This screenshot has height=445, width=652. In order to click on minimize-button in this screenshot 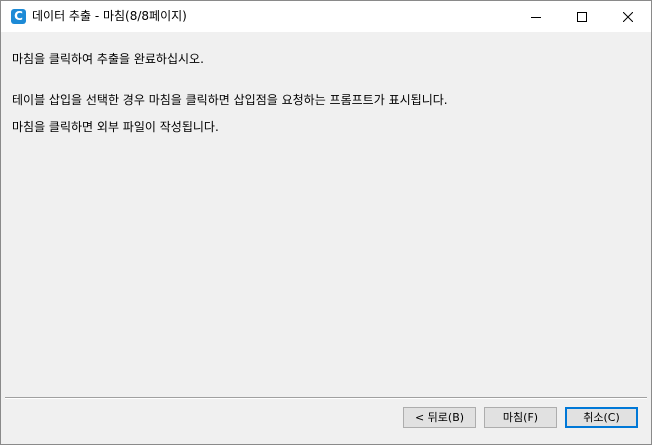, I will do `click(536, 16)`.